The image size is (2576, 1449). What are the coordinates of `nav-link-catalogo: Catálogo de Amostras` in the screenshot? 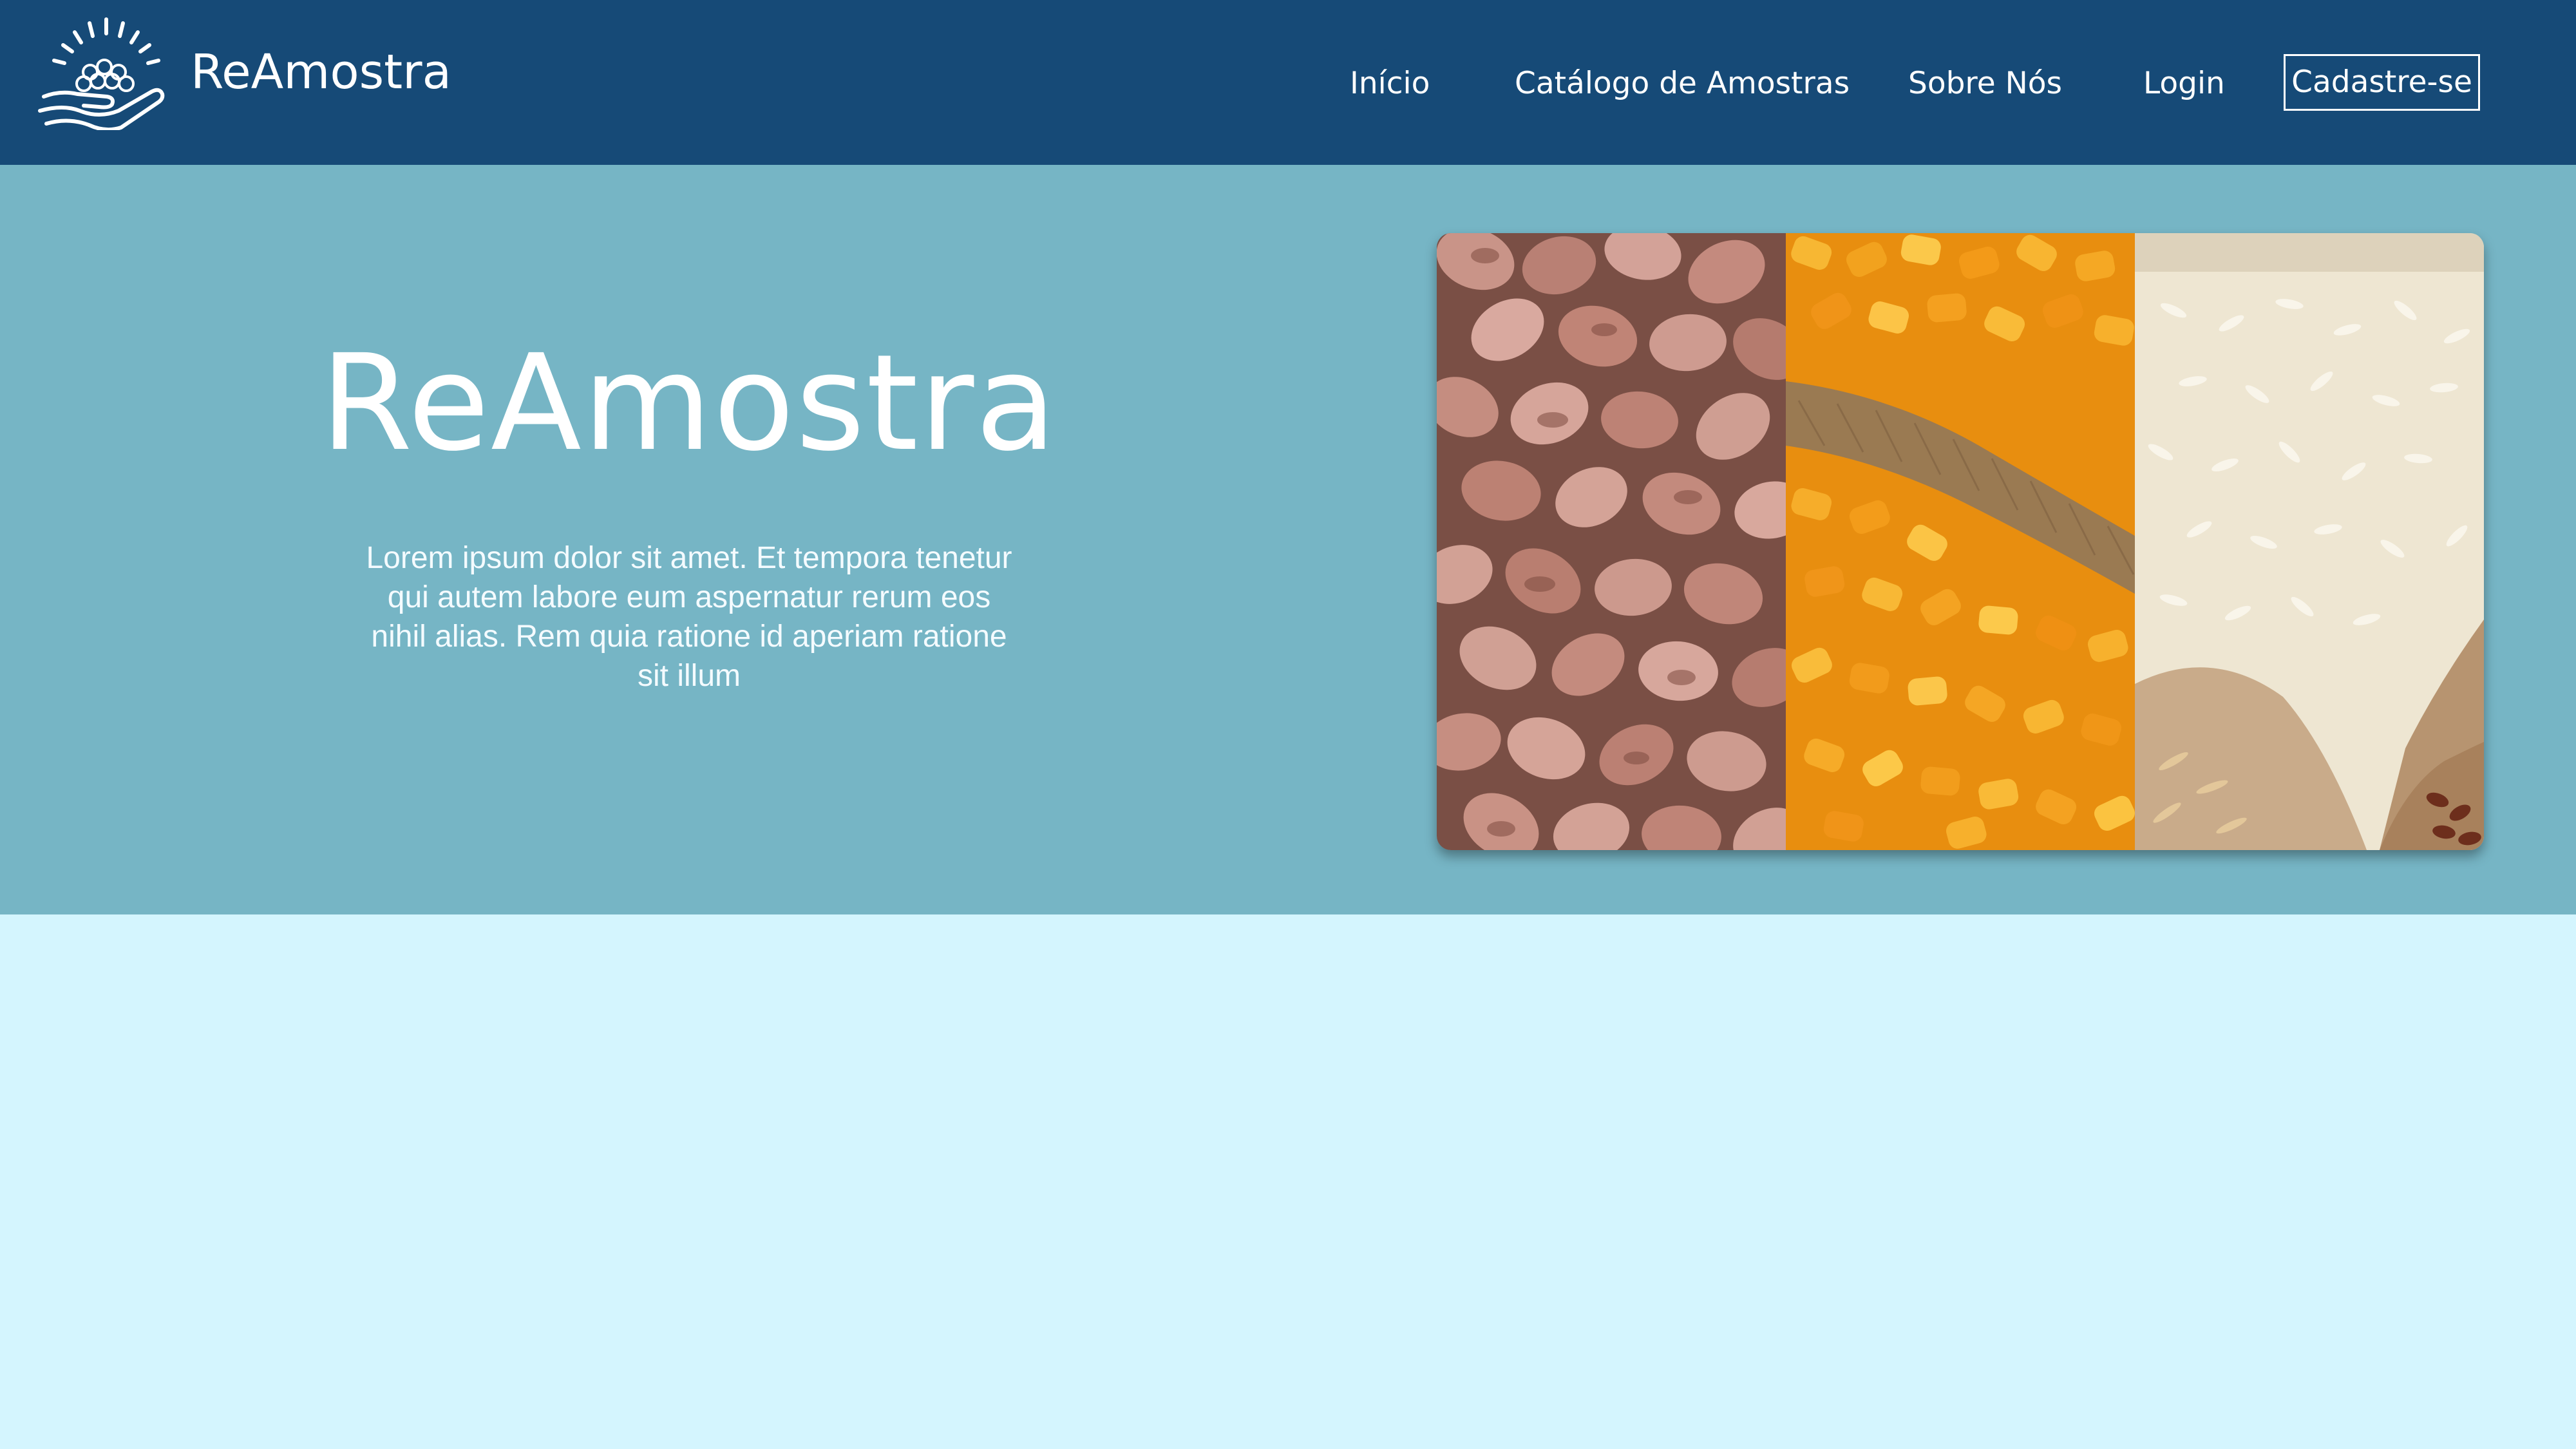 It's located at (1682, 83).